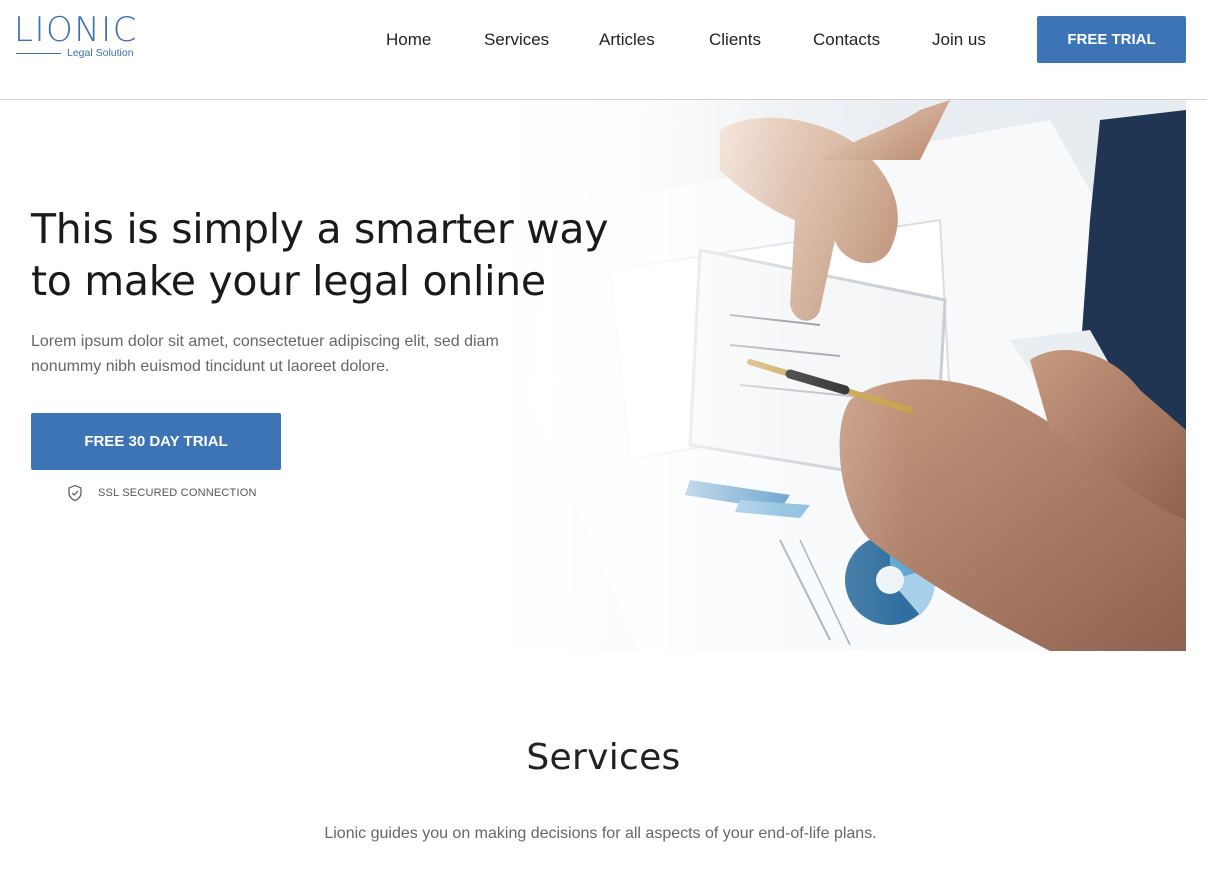 The width and height of the screenshot is (1207, 874). I want to click on nav-item-articles: Articles, so click(627, 40).